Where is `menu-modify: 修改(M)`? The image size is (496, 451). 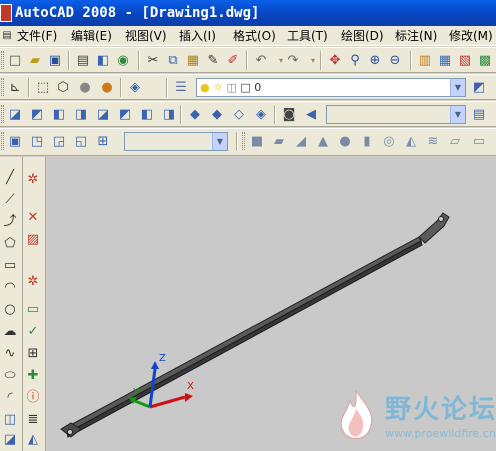 menu-modify: 修改(M) is located at coordinates (471, 35).